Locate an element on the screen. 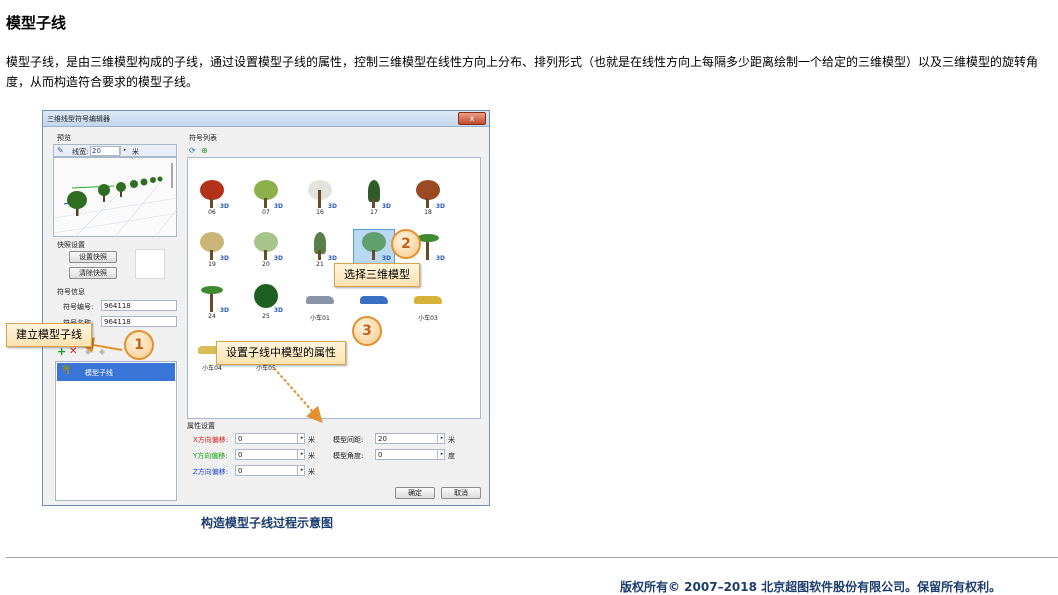  window-titlebar: 三维线型符号编辑器 x is located at coordinates (266, 119).